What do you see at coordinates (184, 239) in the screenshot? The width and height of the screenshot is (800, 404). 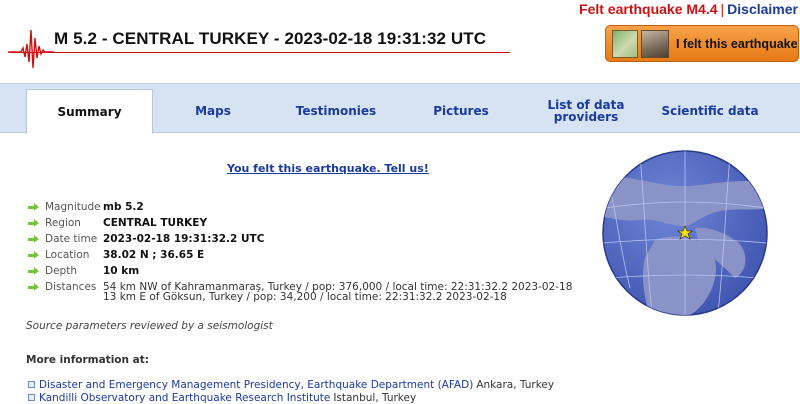 I see `datetime-value: 2023-02-18 19:31:32.2 UTC` at bounding box center [184, 239].